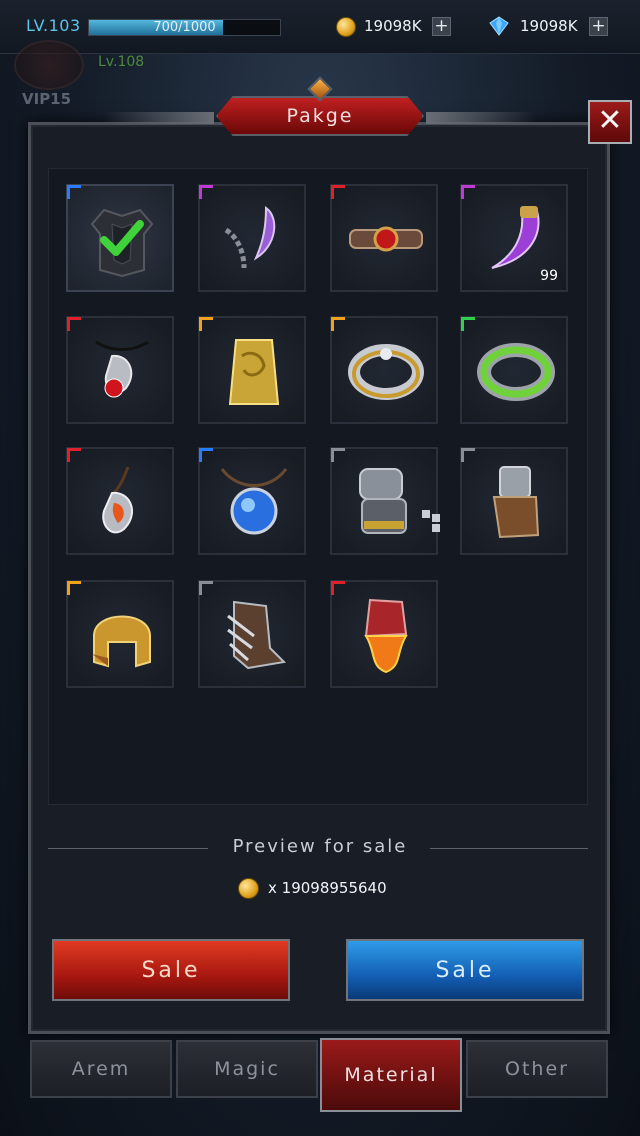 This screenshot has height=1136, width=640. I want to click on tab-material: Material, so click(391, 1075).